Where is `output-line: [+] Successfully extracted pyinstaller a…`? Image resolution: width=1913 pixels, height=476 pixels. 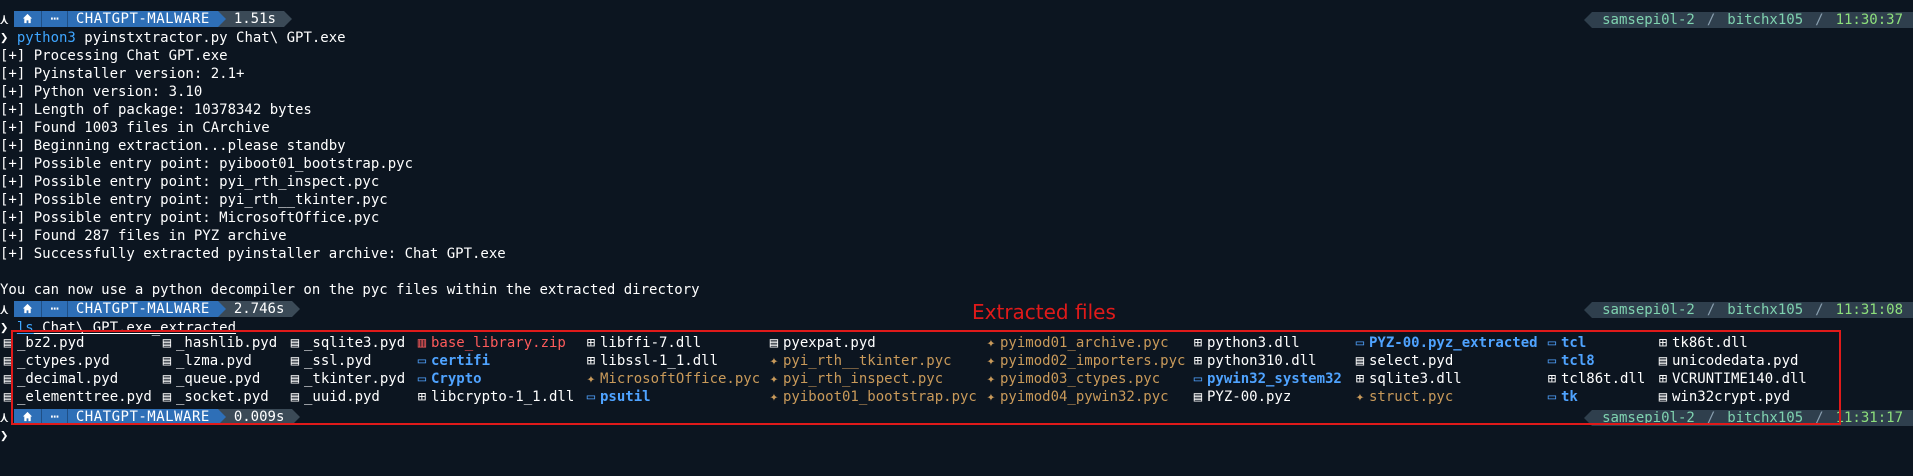
output-line: [+] Successfully extracted pyinstaller a… is located at coordinates (253, 254).